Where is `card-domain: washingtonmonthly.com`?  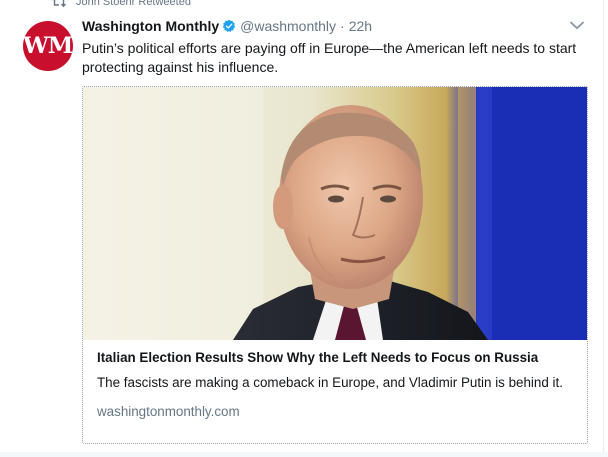 card-domain: washingtonmonthly.com is located at coordinates (337, 412).